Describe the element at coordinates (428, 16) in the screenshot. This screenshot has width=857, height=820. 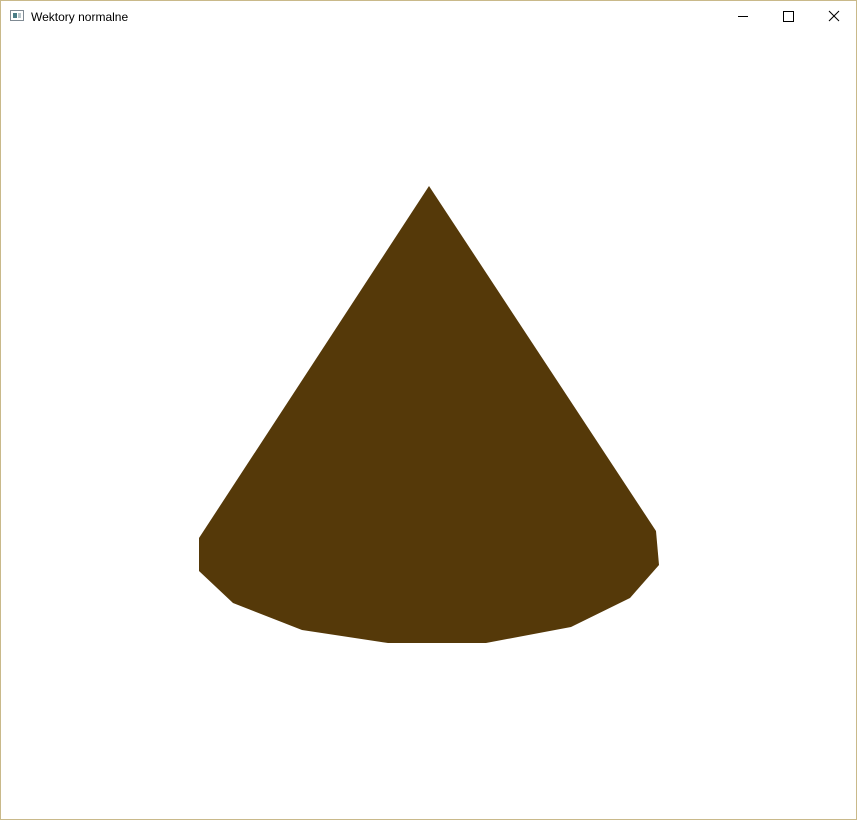
I see `title-bar: Wektory normalne` at that location.